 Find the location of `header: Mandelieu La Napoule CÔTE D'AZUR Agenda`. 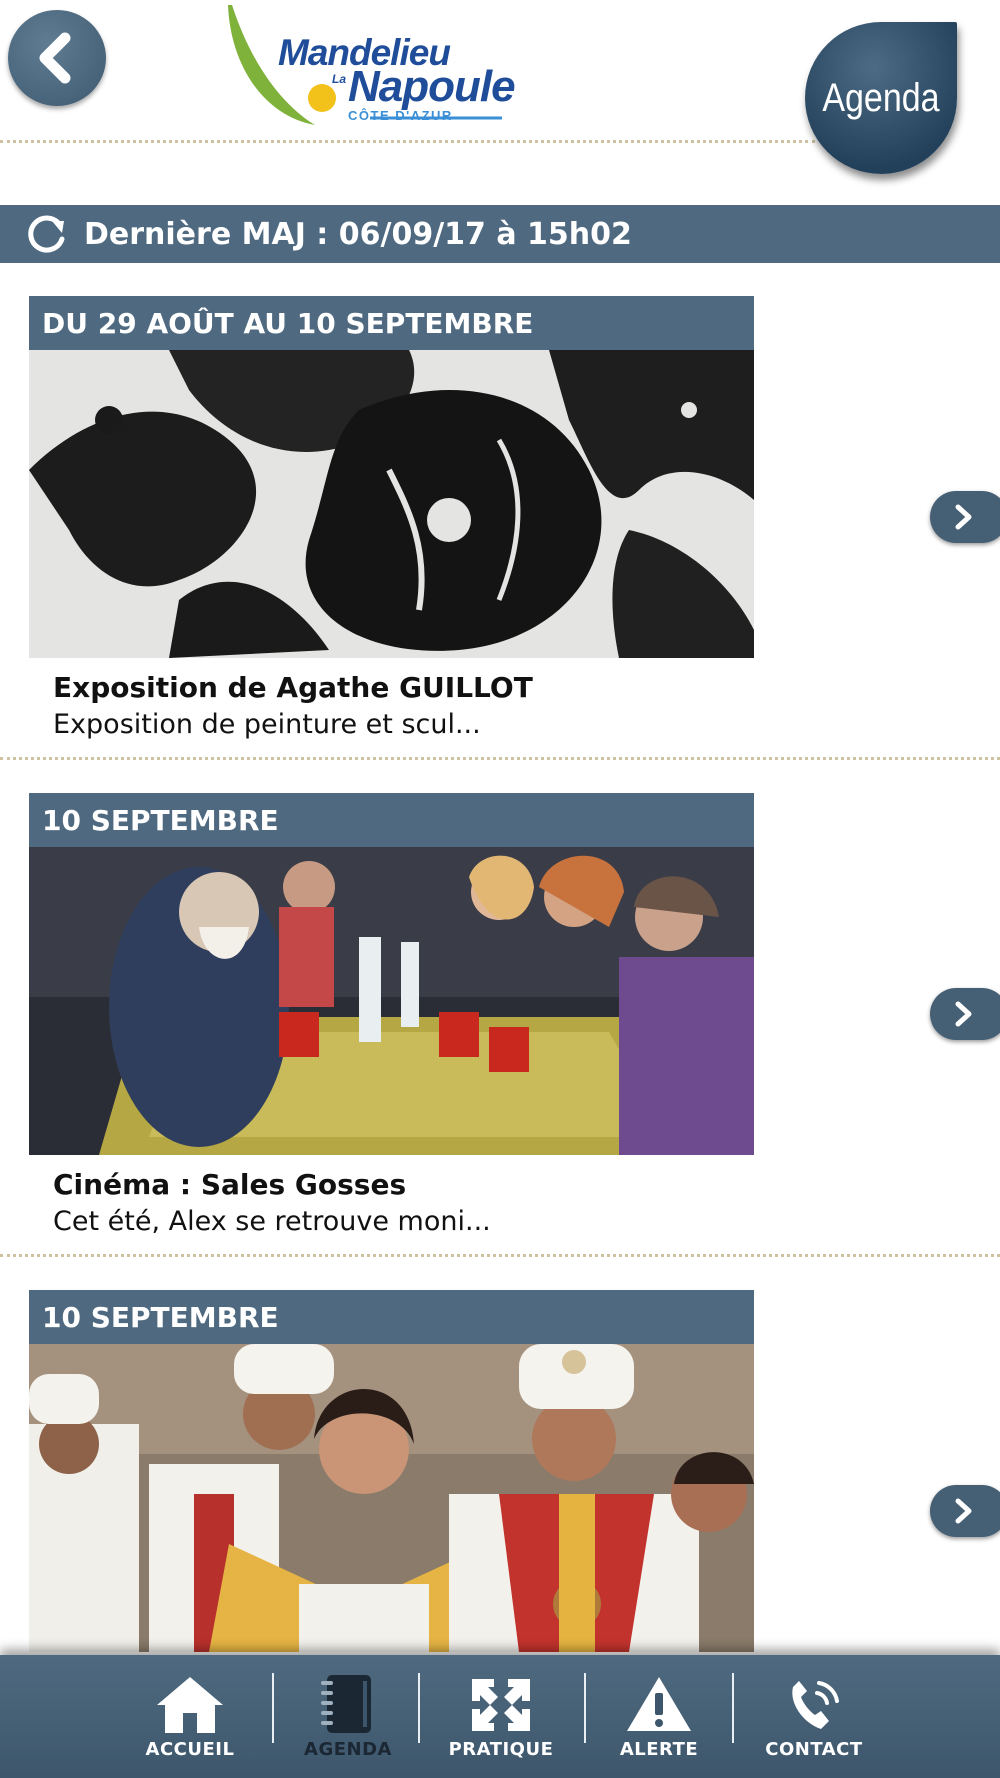

header: Mandelieu La Napoule CÔTE D'AZUR Agenda is located at coordinates (500, 102).